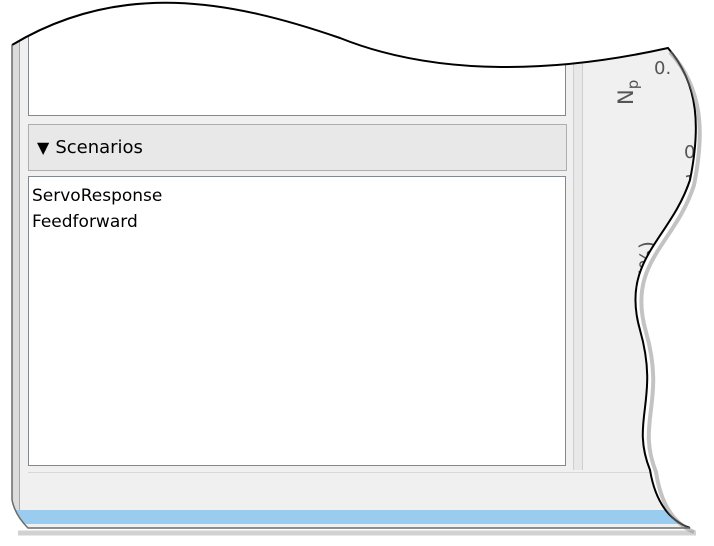  I want to click on nw-axis-label-sub: w, so click(655, 290).